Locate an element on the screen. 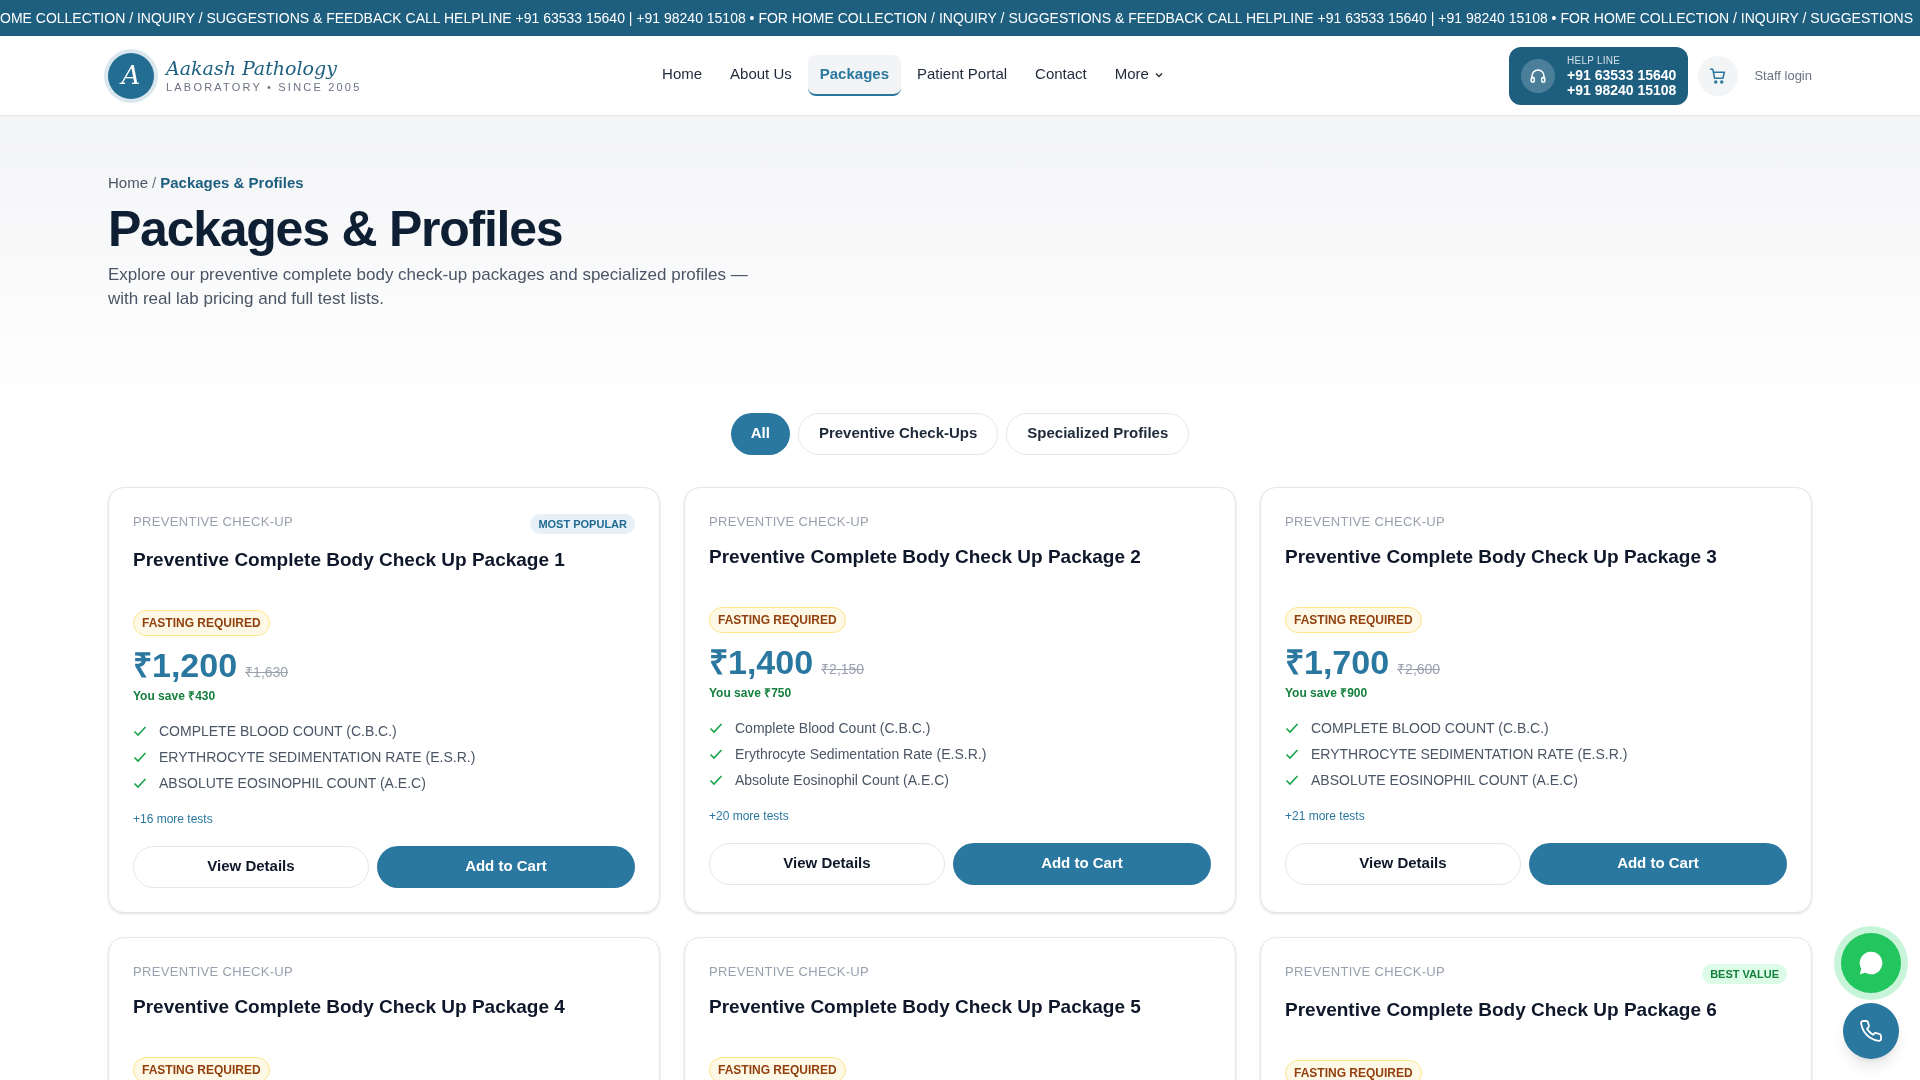  nav-link: About Us is located at coordinates (761, 75).